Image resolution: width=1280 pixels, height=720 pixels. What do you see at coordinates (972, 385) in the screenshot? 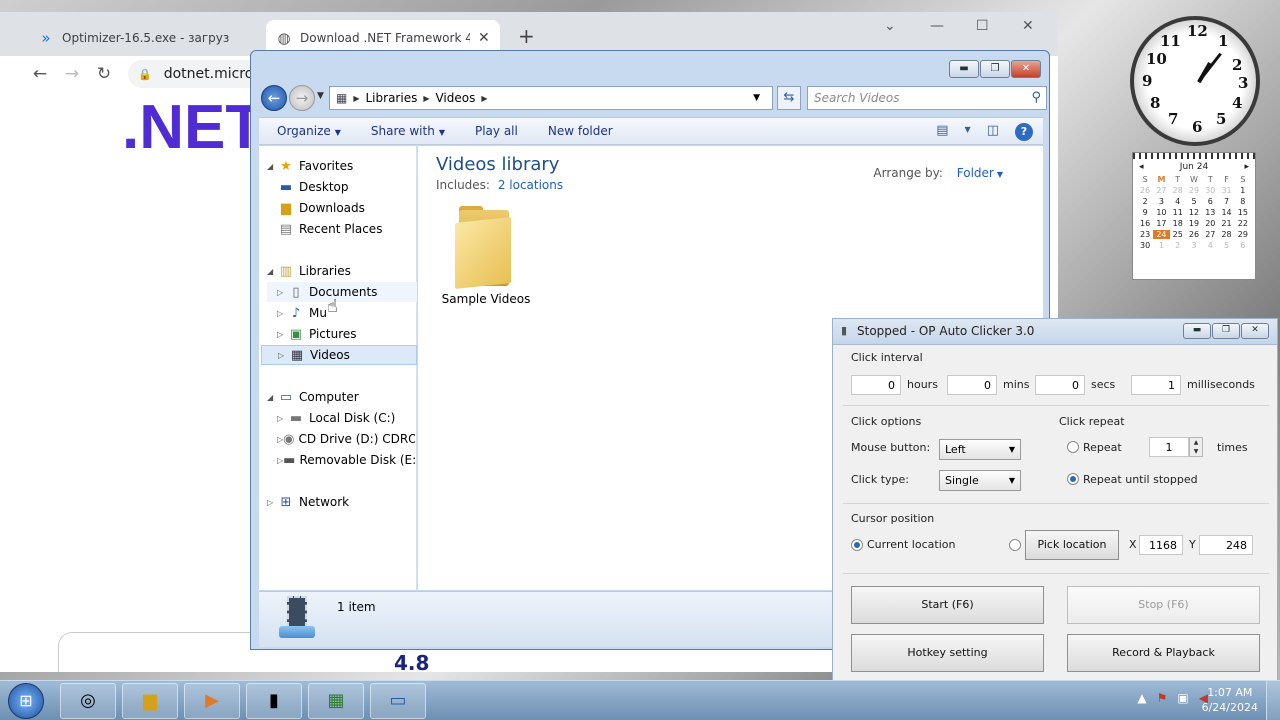
I see `mins-input: 0` at bounding box center [972, 385].